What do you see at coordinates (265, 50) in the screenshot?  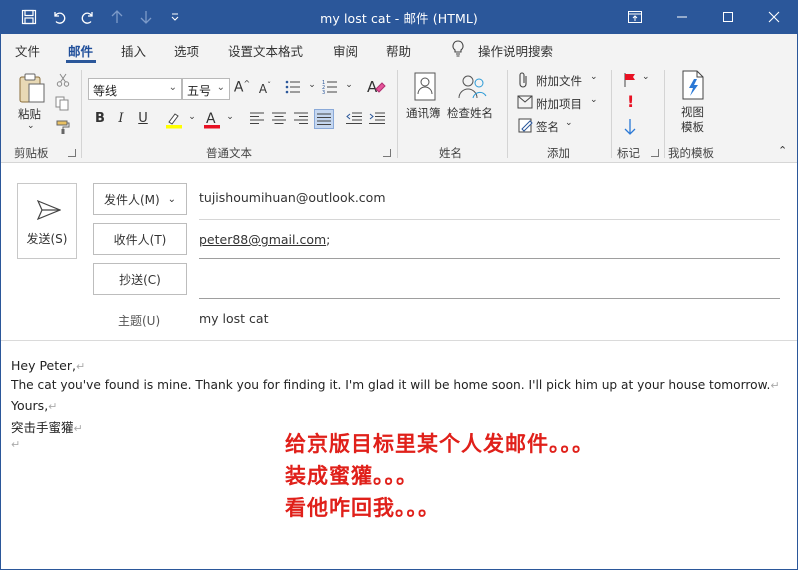 I see `tab-format-text: 设置文本格式` at bounding box center [265, 50].